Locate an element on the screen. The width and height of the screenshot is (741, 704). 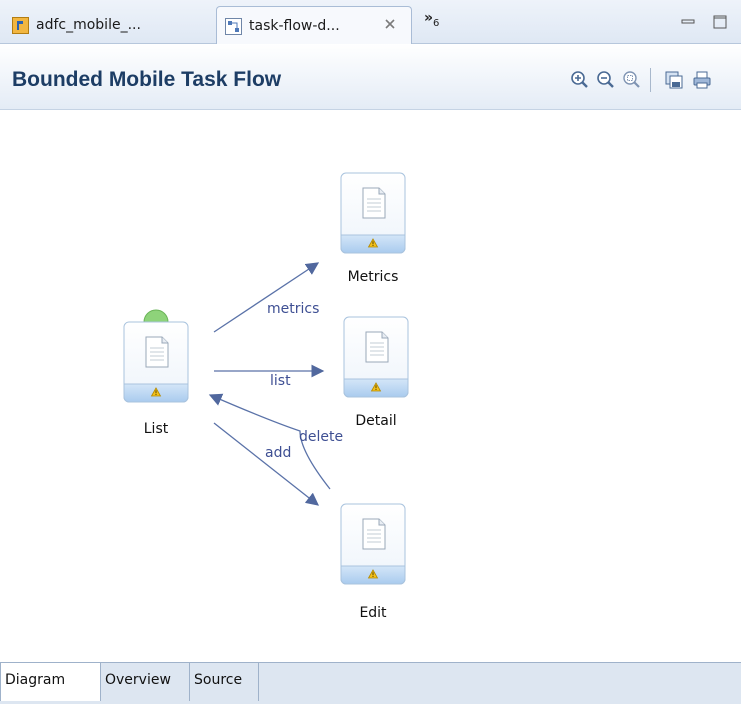
overflow-icon: » is located at coordinates (429, 18).